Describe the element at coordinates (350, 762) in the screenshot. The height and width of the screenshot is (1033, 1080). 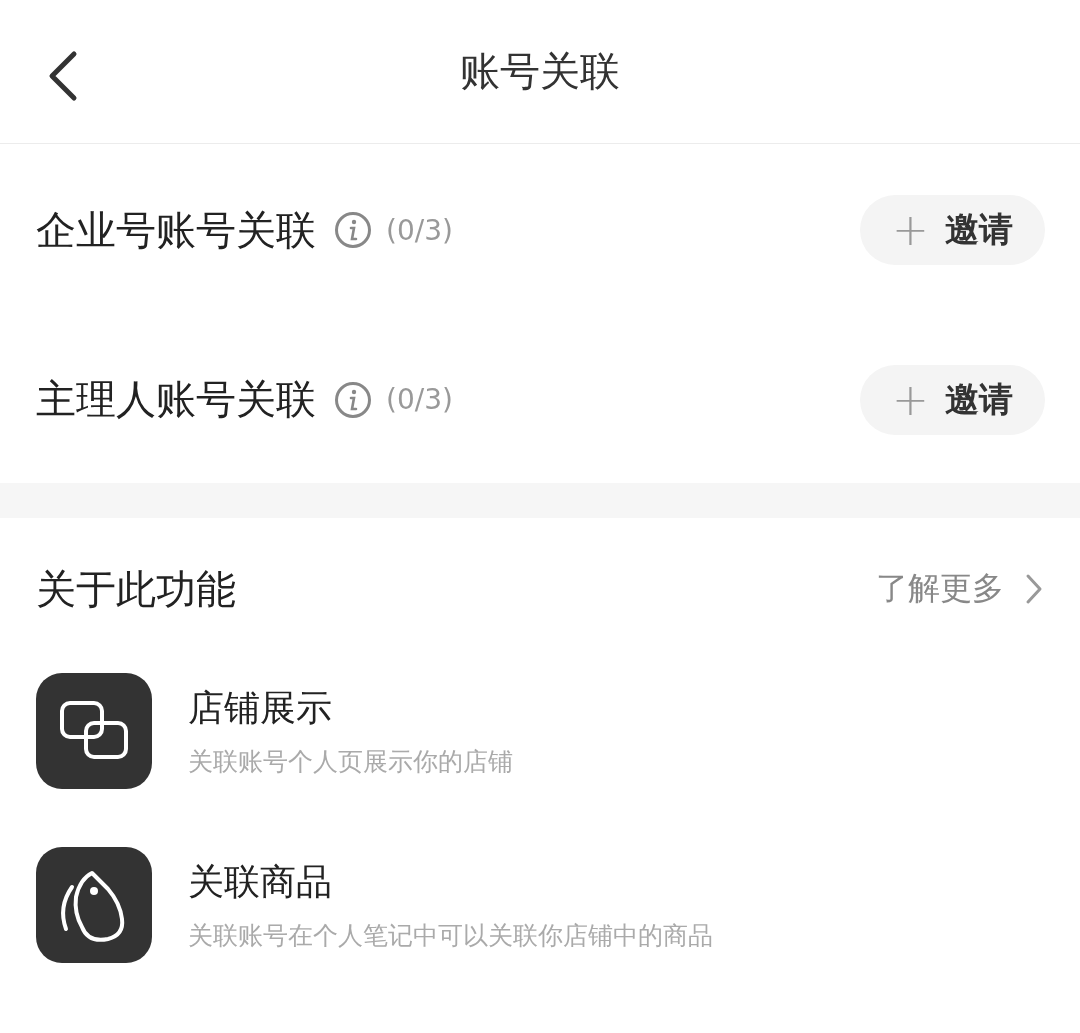
I see `feature-description: 关联账号个人页展示你的店铺` at that location.